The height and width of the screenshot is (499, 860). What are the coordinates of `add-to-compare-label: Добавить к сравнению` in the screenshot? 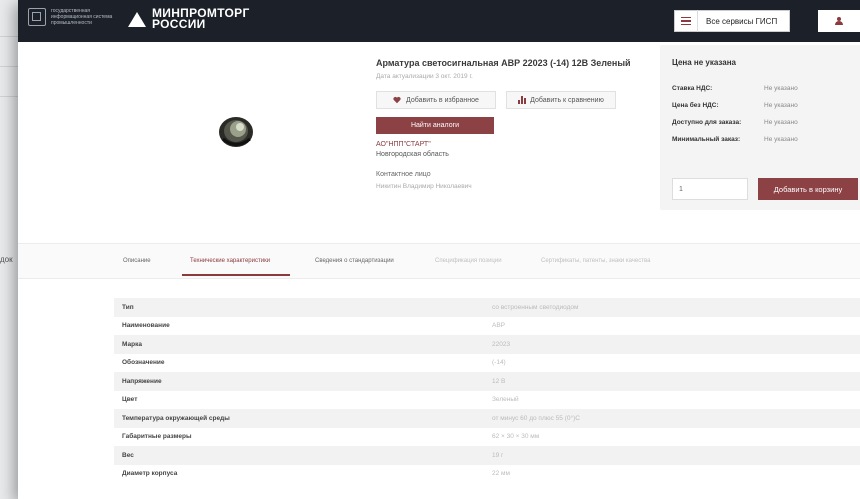 It's located at (567, 100).